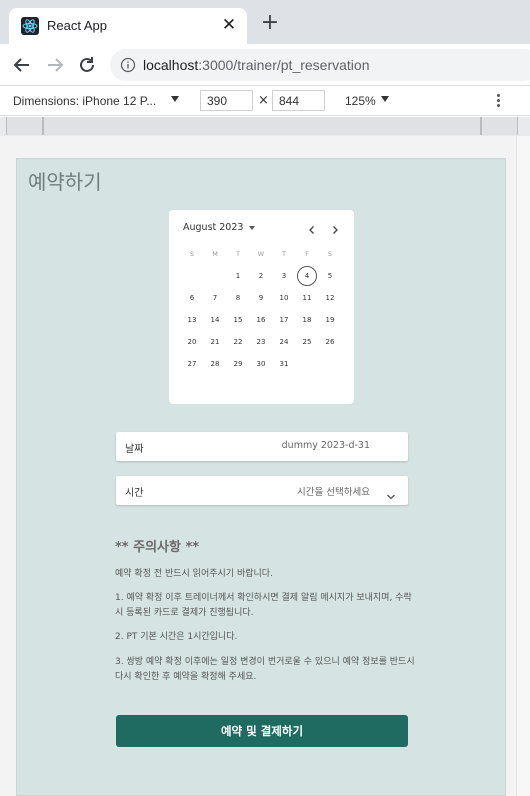 This screenshot has width=530, height=796. I want to click on calendar-day: 21, so click(215, 342).